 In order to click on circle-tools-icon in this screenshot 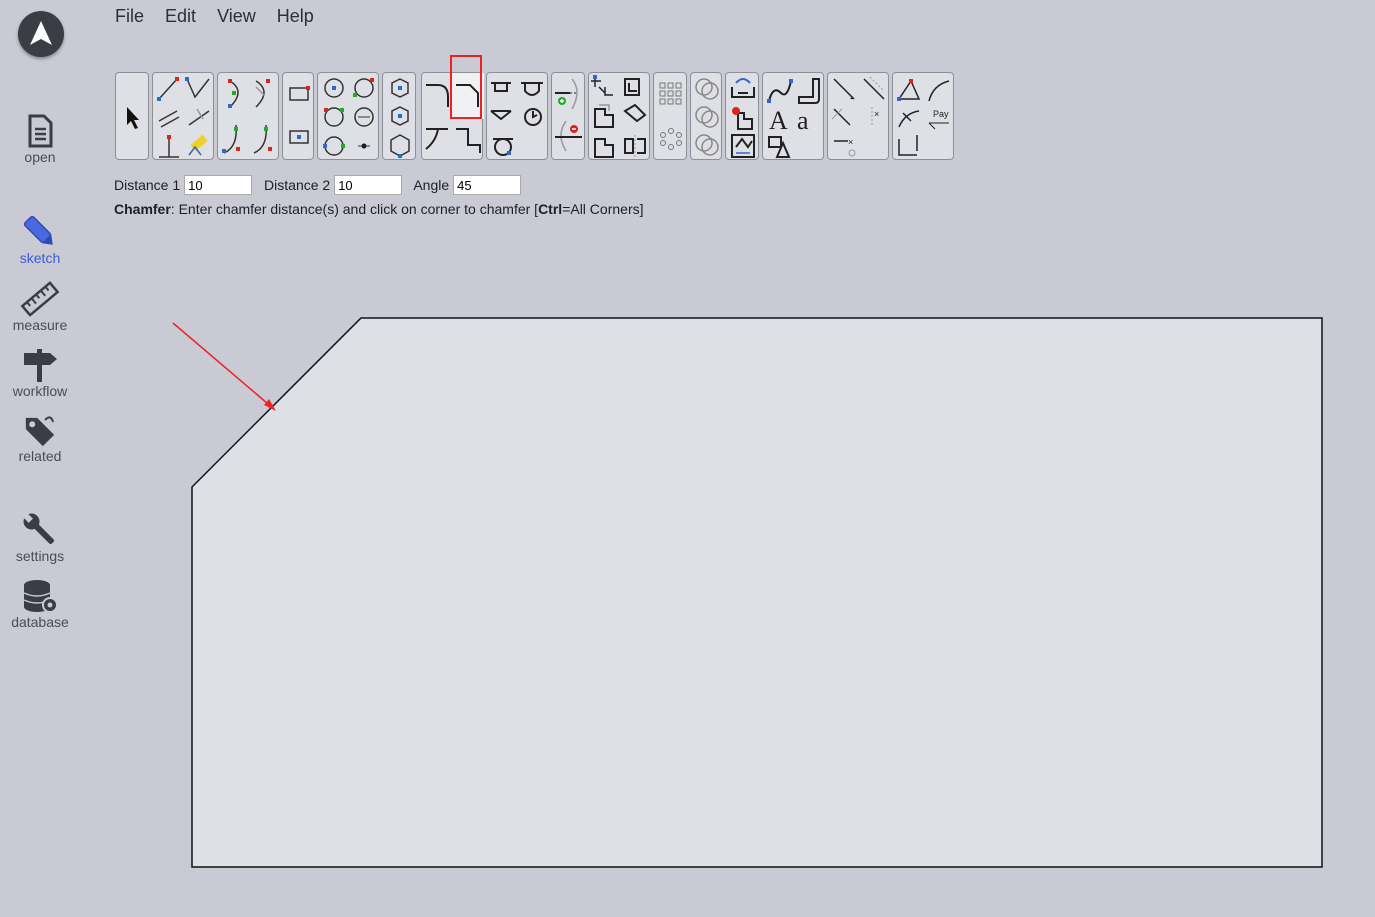, I will do `click(348, 117)`.